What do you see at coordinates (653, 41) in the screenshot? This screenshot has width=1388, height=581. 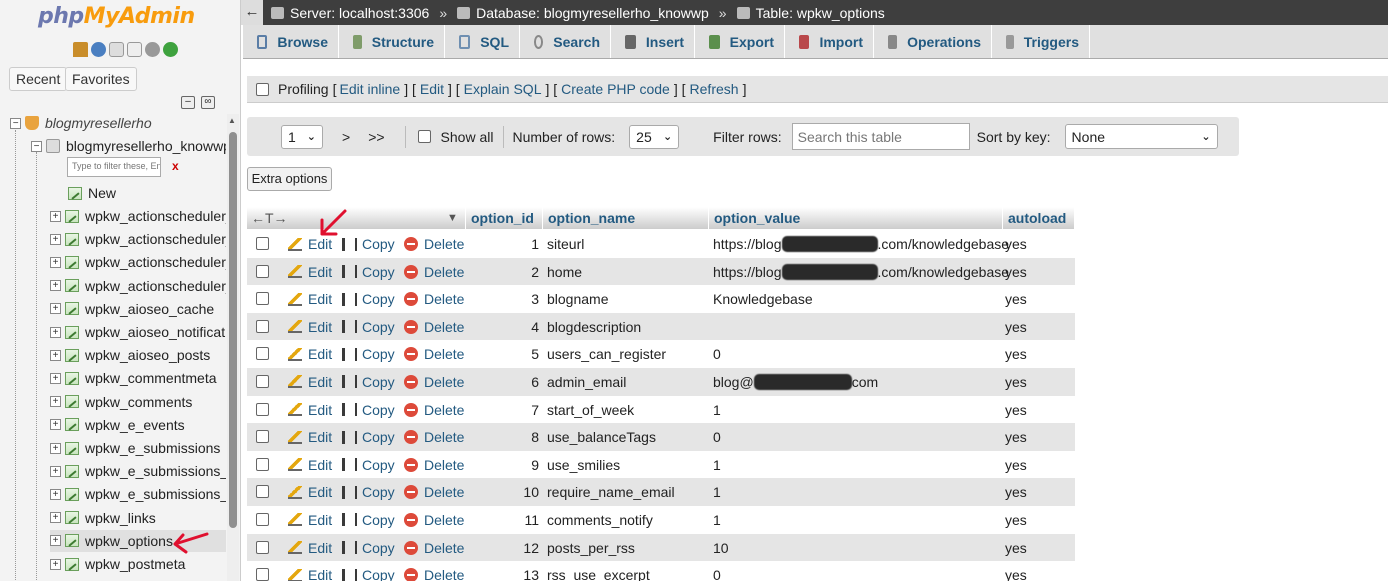 I see `tab-insert: Insert` at bounding box center [653, 41].